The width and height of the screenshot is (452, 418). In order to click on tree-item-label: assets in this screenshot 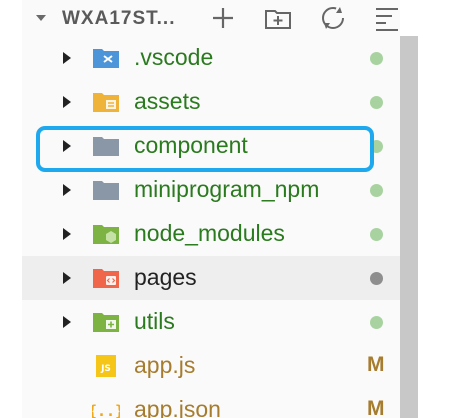, I will do `click(167, 101)`.